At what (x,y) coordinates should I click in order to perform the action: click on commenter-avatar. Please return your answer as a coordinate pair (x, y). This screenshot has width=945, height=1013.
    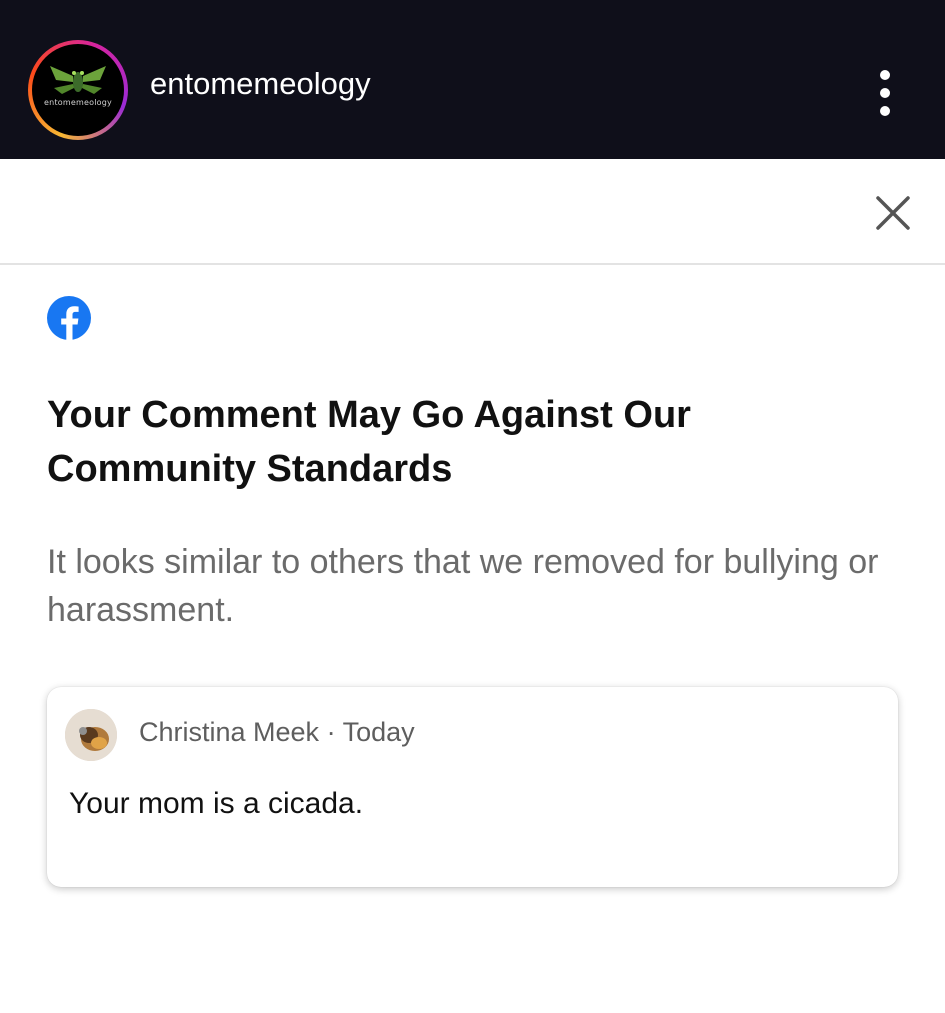
    Looking at the image, I should click on (91, 735).